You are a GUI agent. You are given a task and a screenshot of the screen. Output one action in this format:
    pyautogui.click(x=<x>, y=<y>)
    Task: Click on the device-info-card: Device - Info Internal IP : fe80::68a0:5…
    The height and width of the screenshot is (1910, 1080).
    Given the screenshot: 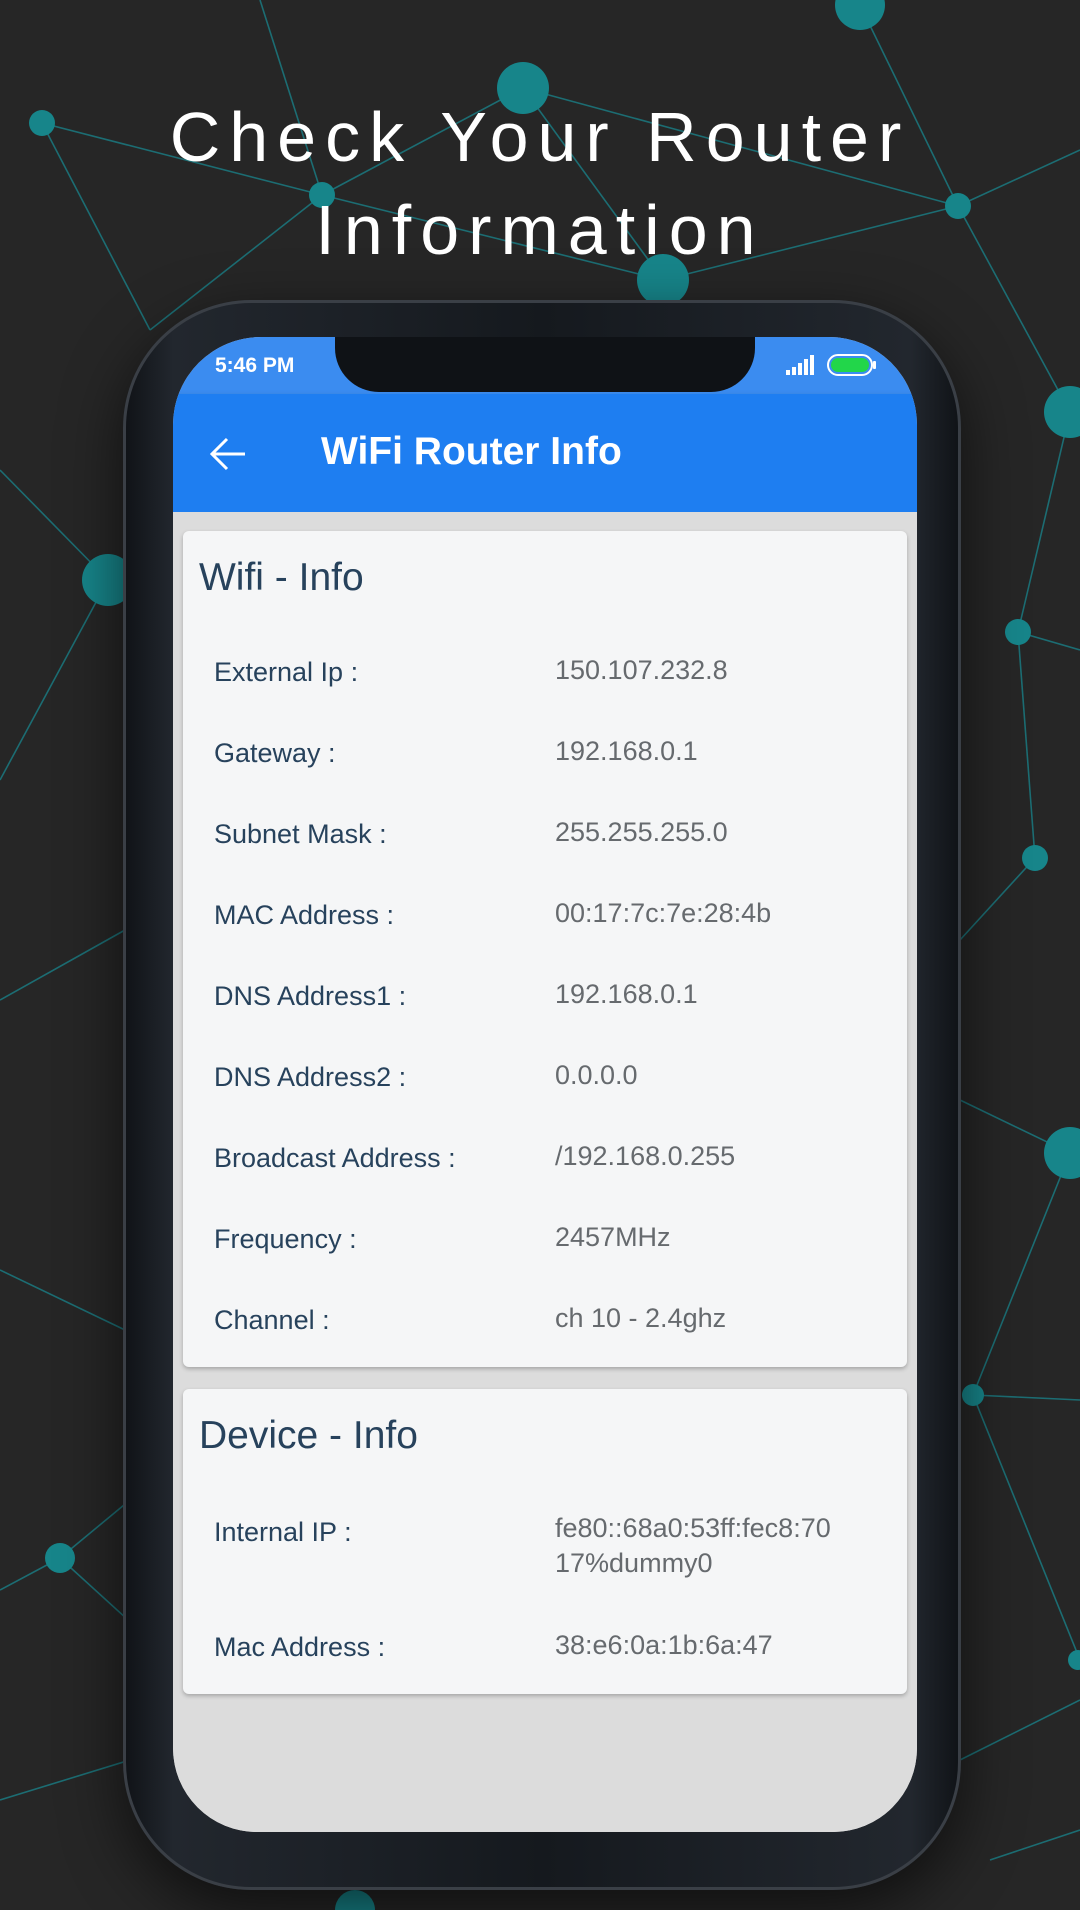 What is the action you would take?
    pyautogui.click(x=545, y=1541)
    